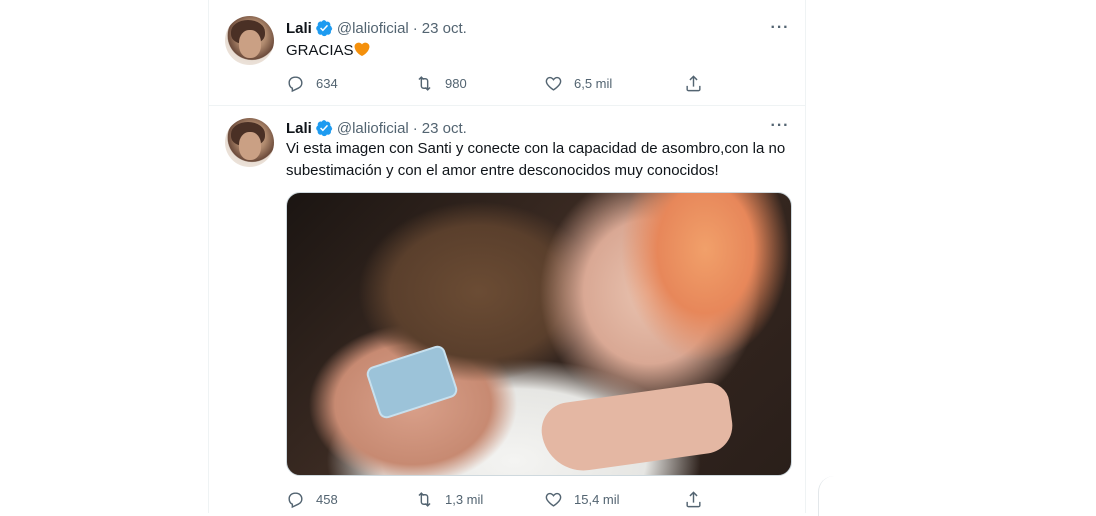 The image size is (1096, 516). What do you see at coordinates (838, 496) in the screenshot?
I see `side-widget-edge` at bounding box center [838, 496].